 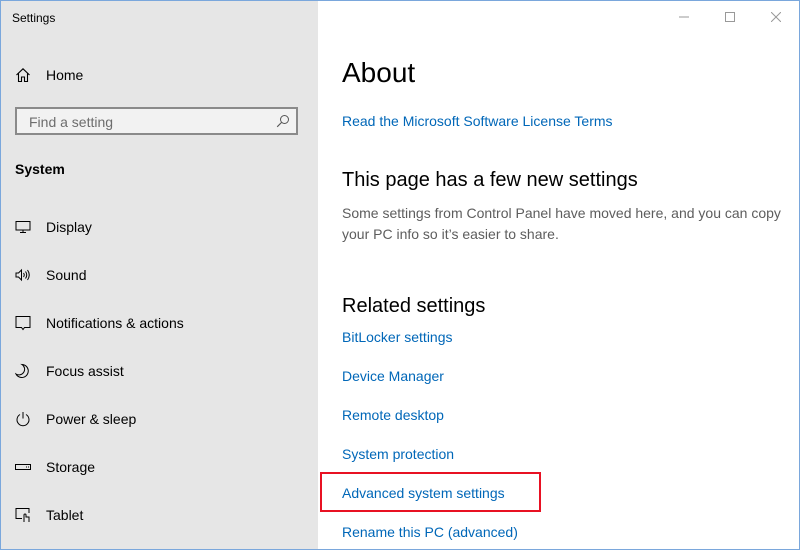 What do you see at coordinates (23, 467) in the screenshot?
I see `storage-icon` at bounding box center [23, 467].